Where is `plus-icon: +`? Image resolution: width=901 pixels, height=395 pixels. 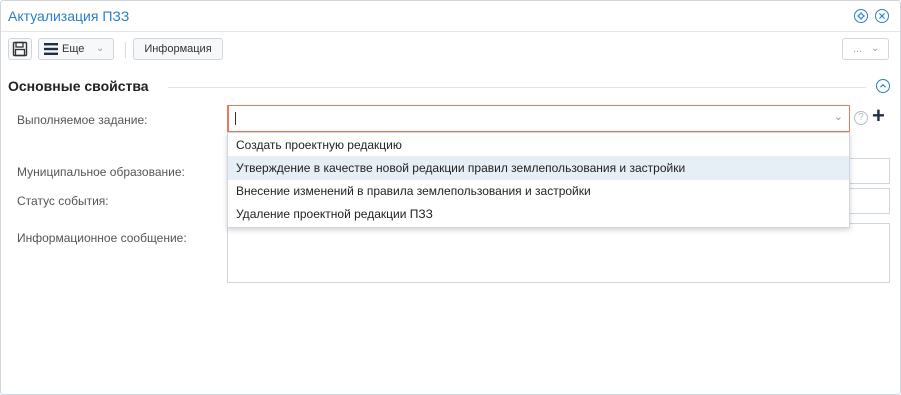 plus-icon: + is located at coordinates (878, 116).